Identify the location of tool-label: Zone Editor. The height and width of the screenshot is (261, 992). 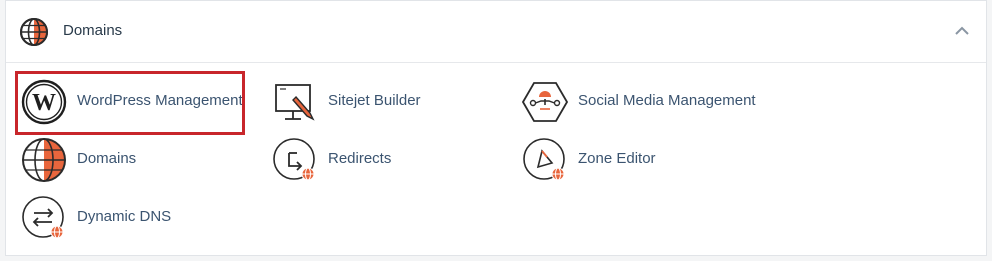
(617, 158).